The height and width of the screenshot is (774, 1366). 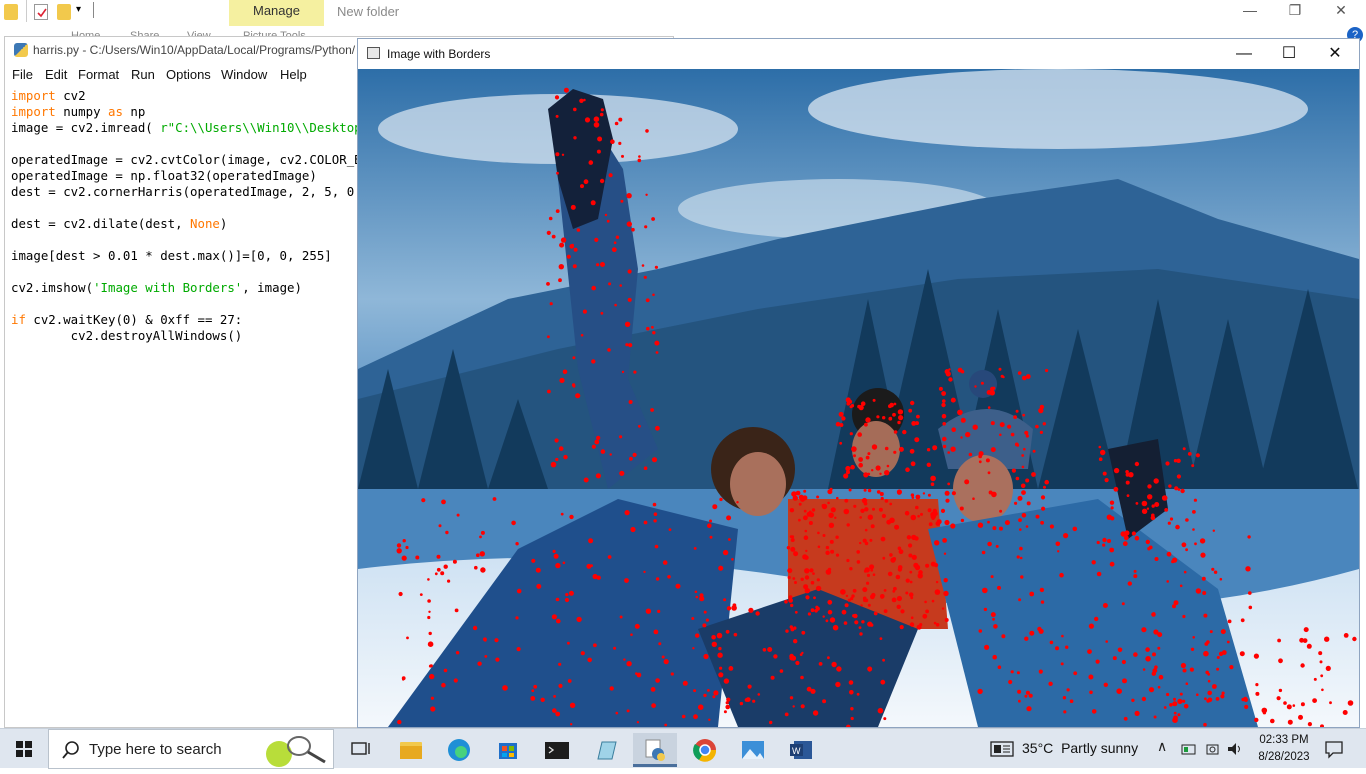 I want to click on taskbar-file-explorer, so click(x=411, y=750).